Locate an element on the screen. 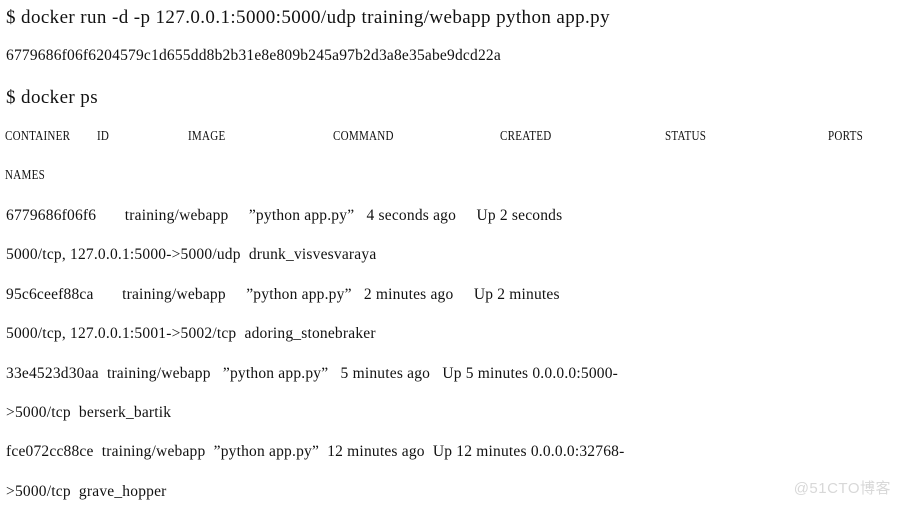 This screenshot has width=903, height=510. ps-column-header-ports: PORTS is located at coordinates (846, 135).